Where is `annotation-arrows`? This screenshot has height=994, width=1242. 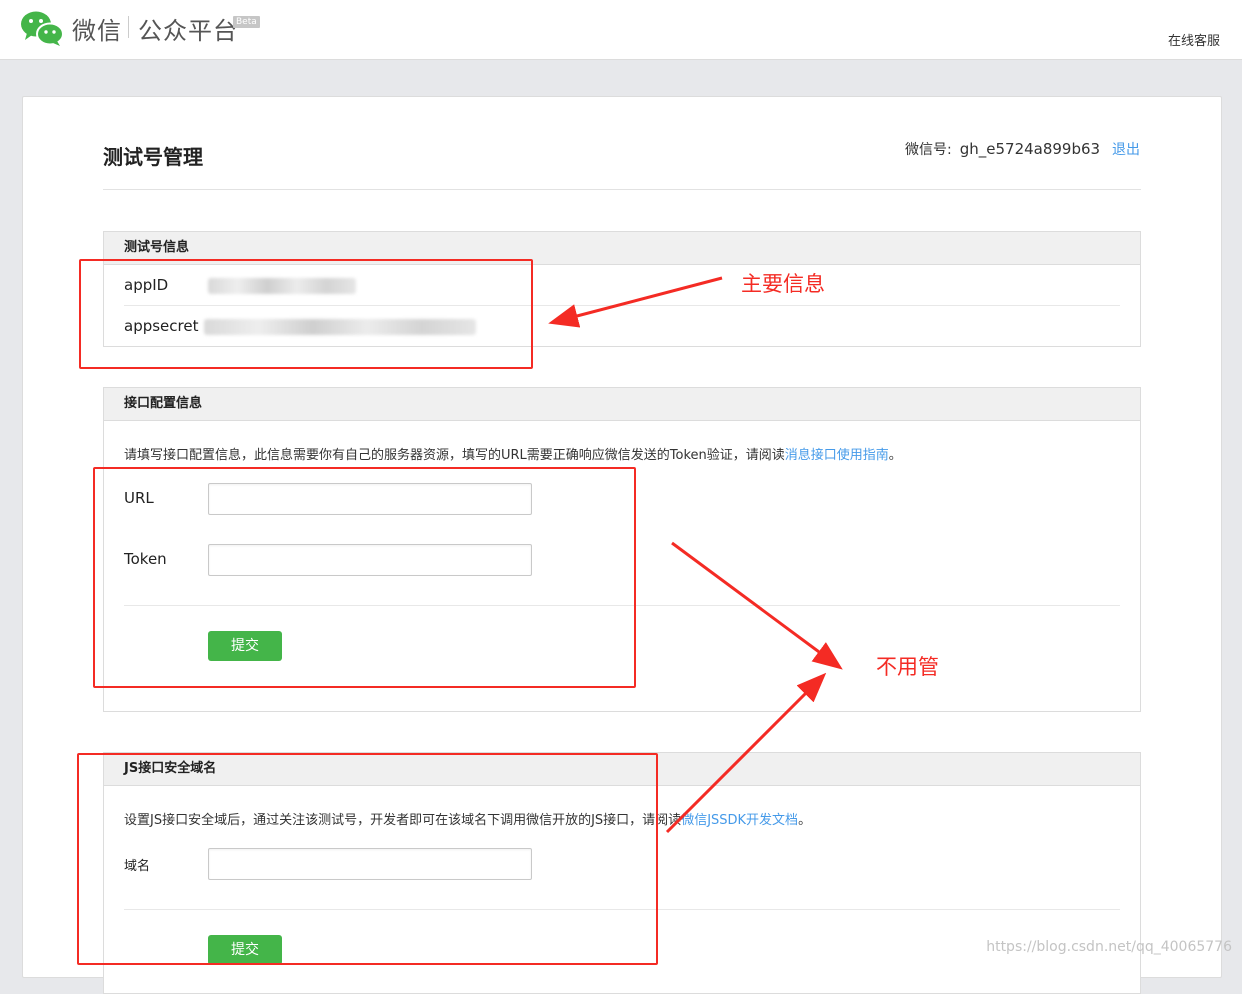
annotation-arrows is located at coordinates (695, 555).